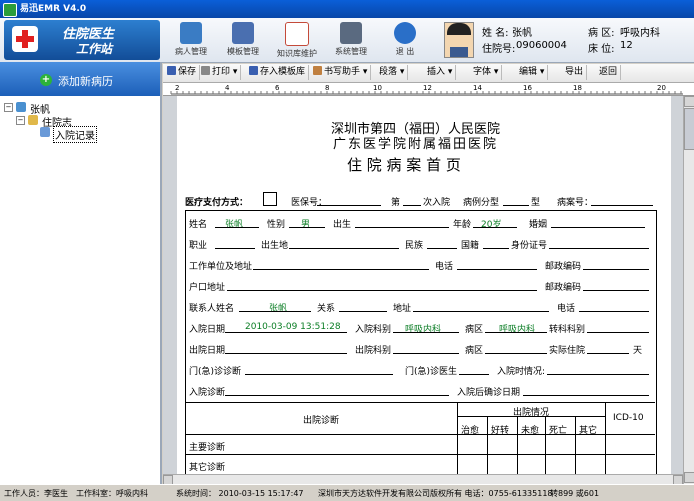 The image size is (694, 501). Describe the element at coordinates (442, 72) in the screenshot. I see `insert-menu: 插入 ▾` at that location.